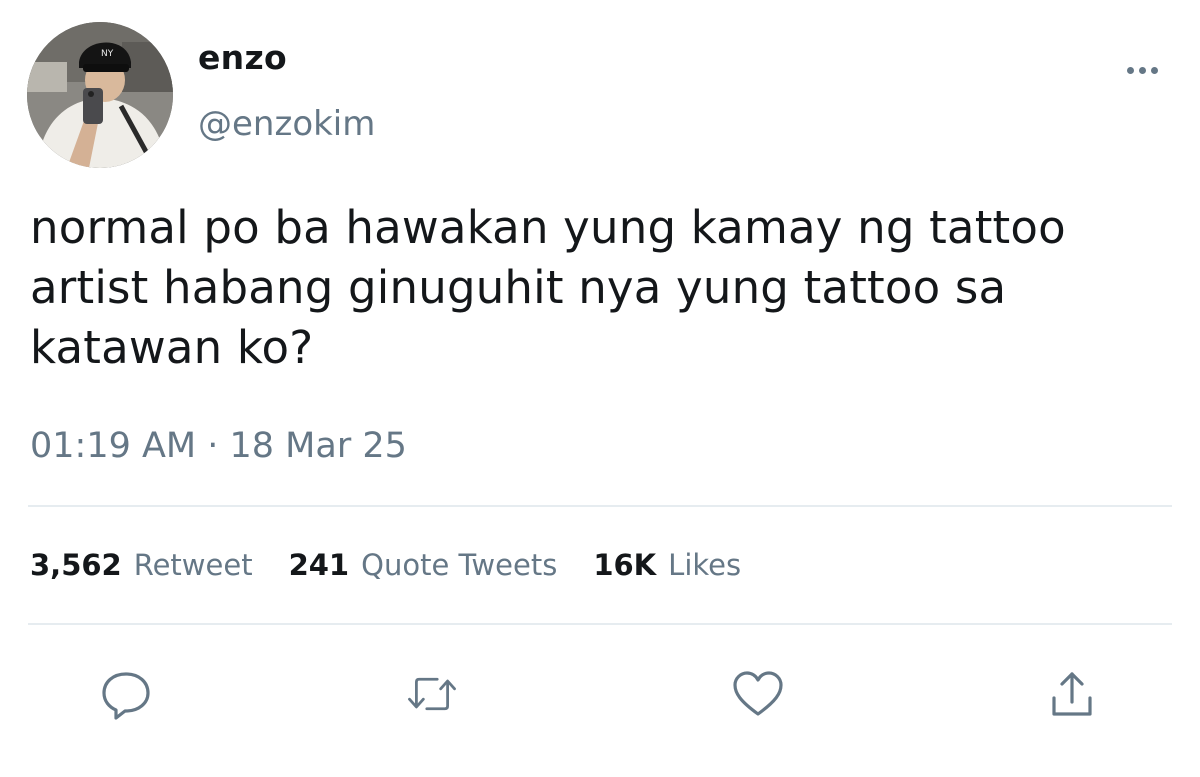 This screenshot has height=777, width=1200. I want to click on user-handle: @enzokim, so click(286, 124).